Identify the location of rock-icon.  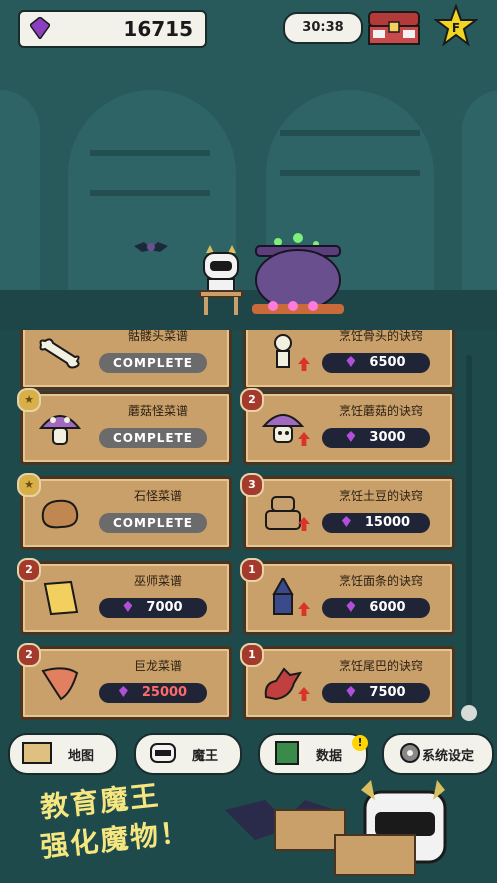
(60, 514).